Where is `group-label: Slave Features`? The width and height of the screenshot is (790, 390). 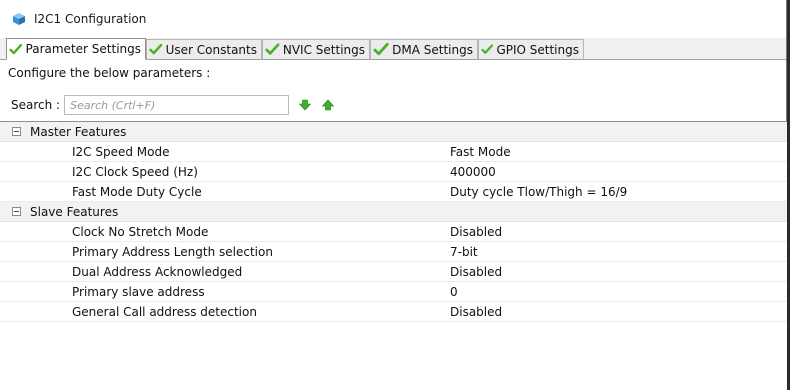 group-label: Slave Features is located at coordinates (74, 211).